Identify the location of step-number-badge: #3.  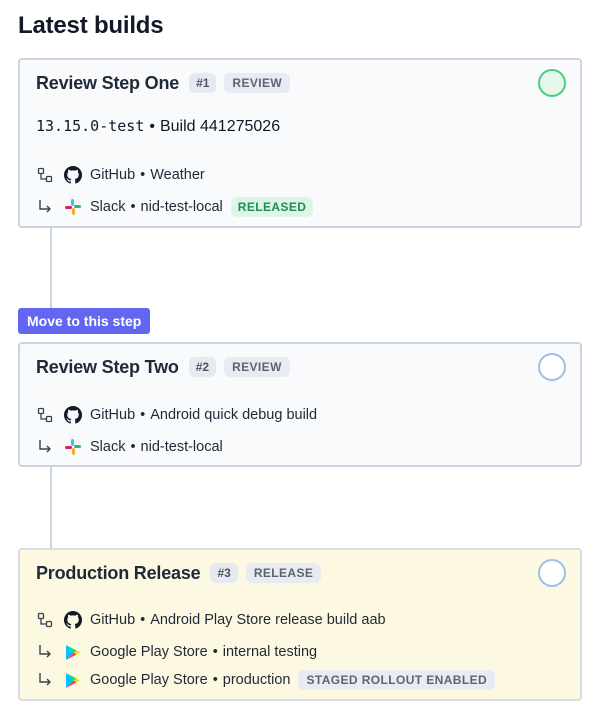
(224, 573).